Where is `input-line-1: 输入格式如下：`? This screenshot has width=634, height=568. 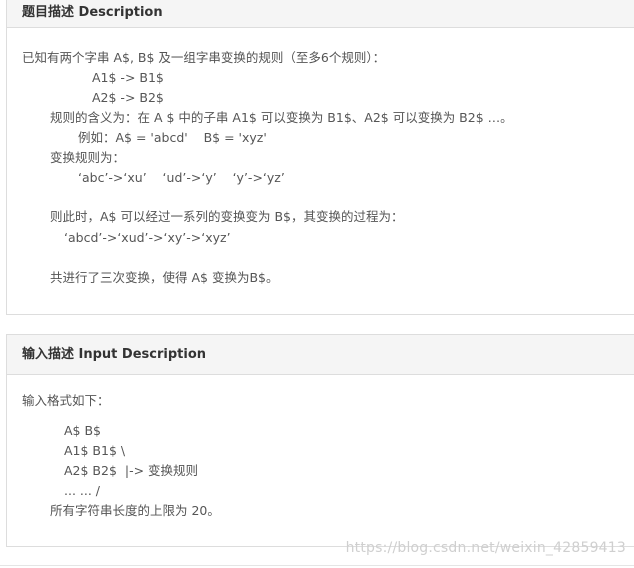
input-line-1: 输入格式如下： is located at coordinates (66, 400).